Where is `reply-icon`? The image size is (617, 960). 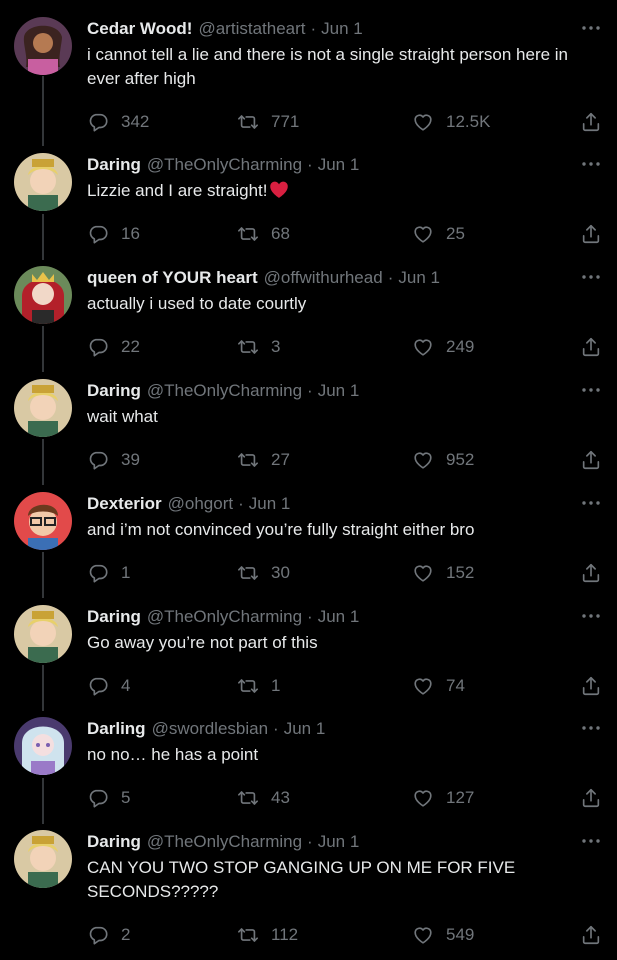
reply-icon is located at coordinates (98, 935).